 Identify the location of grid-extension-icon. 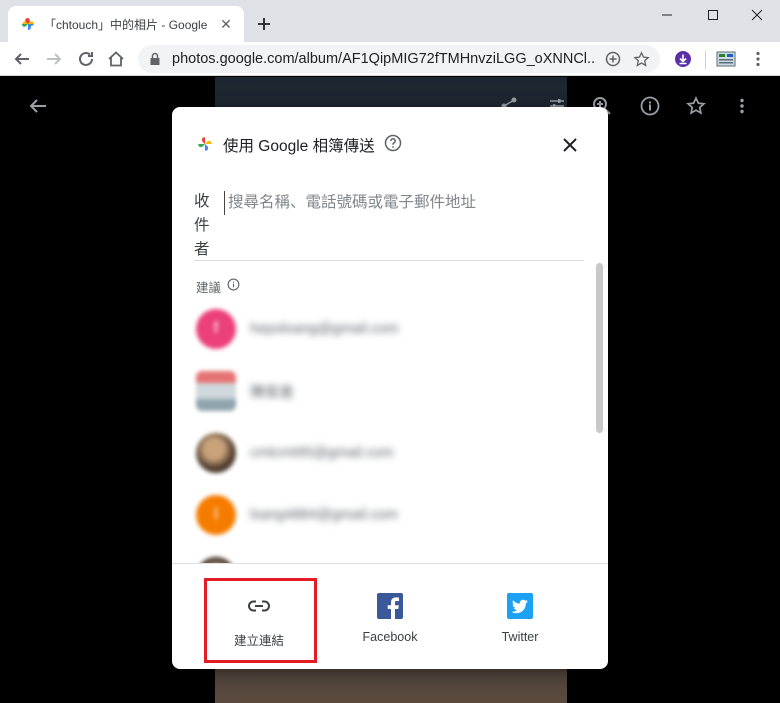
(726, 59).